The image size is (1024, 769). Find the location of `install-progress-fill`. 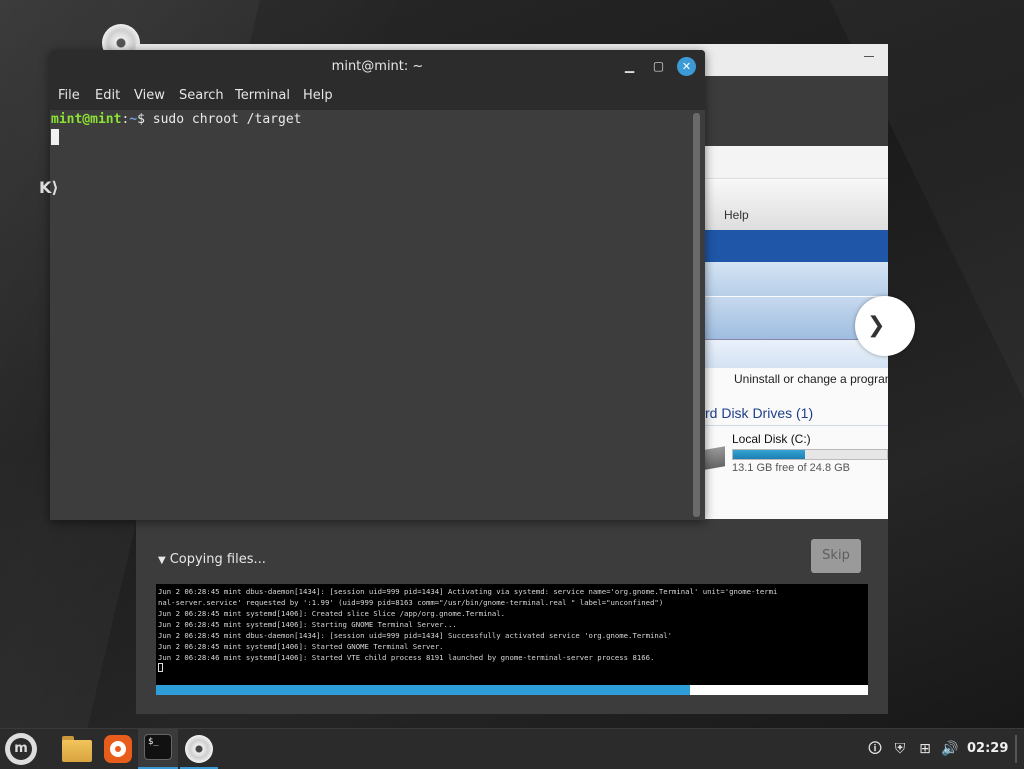

install-progress-fill is located at coordinates (423, 690).